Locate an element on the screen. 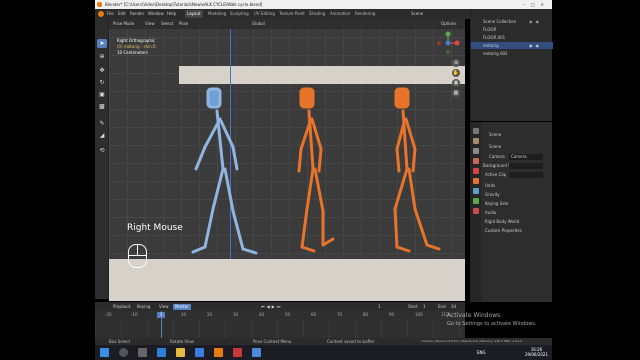 This screenshot has width=640, height=360. system-clock: 16:26 29/06/2021 is located at coordinates (536, 352).